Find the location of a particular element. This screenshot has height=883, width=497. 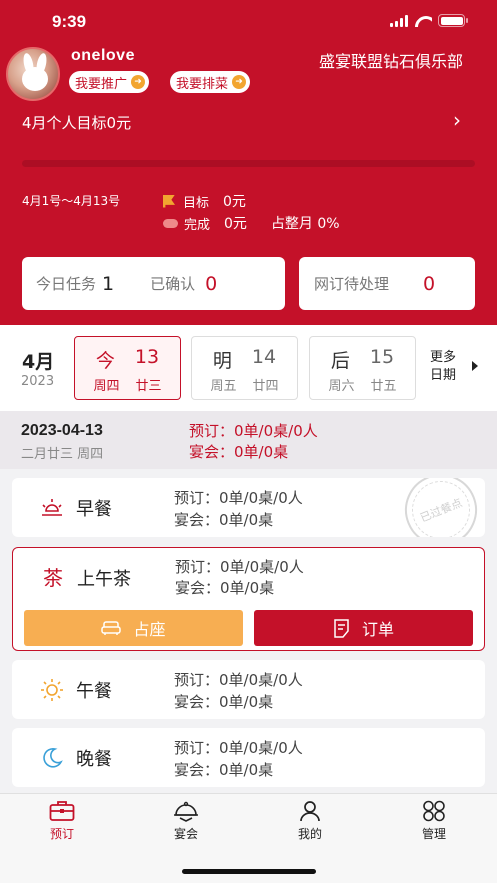

more-dates-button: 更多 日期 is located at coordinates (443, 367).